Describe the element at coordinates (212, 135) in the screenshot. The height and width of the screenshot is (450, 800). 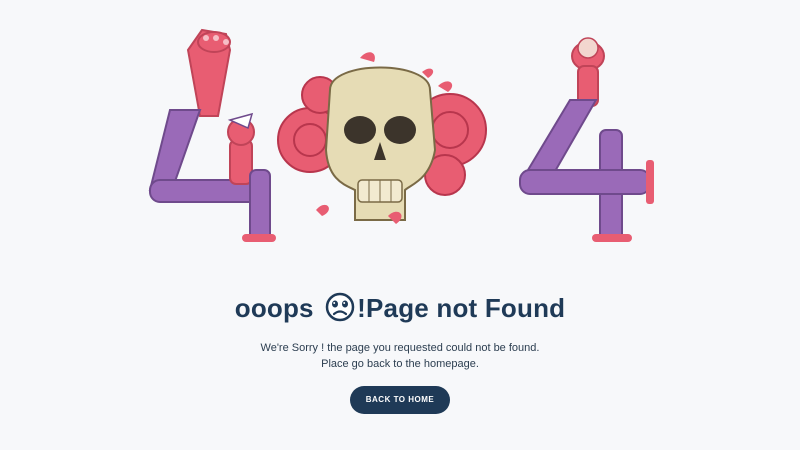
I see `left-four-figure` at that location.